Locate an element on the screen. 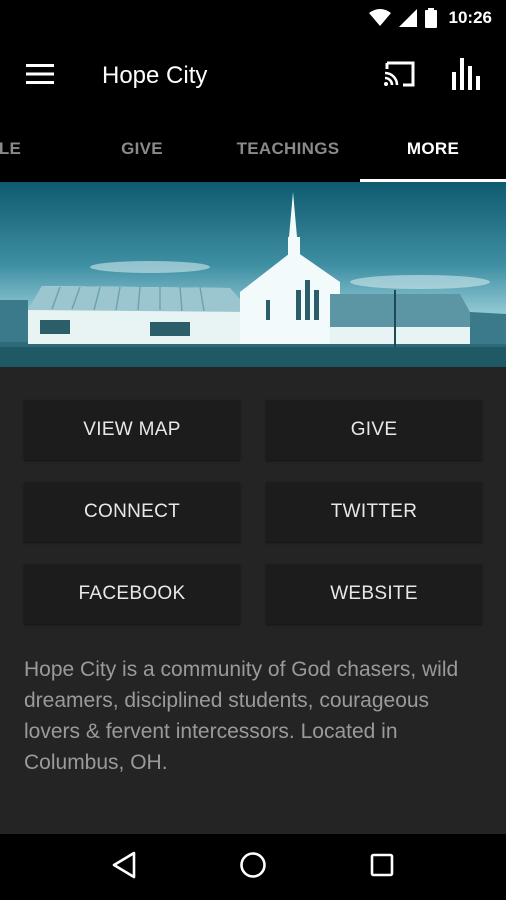 This screenshot has height=900, width=506. tab-schedule: LE is located at coordinates (20, 149).